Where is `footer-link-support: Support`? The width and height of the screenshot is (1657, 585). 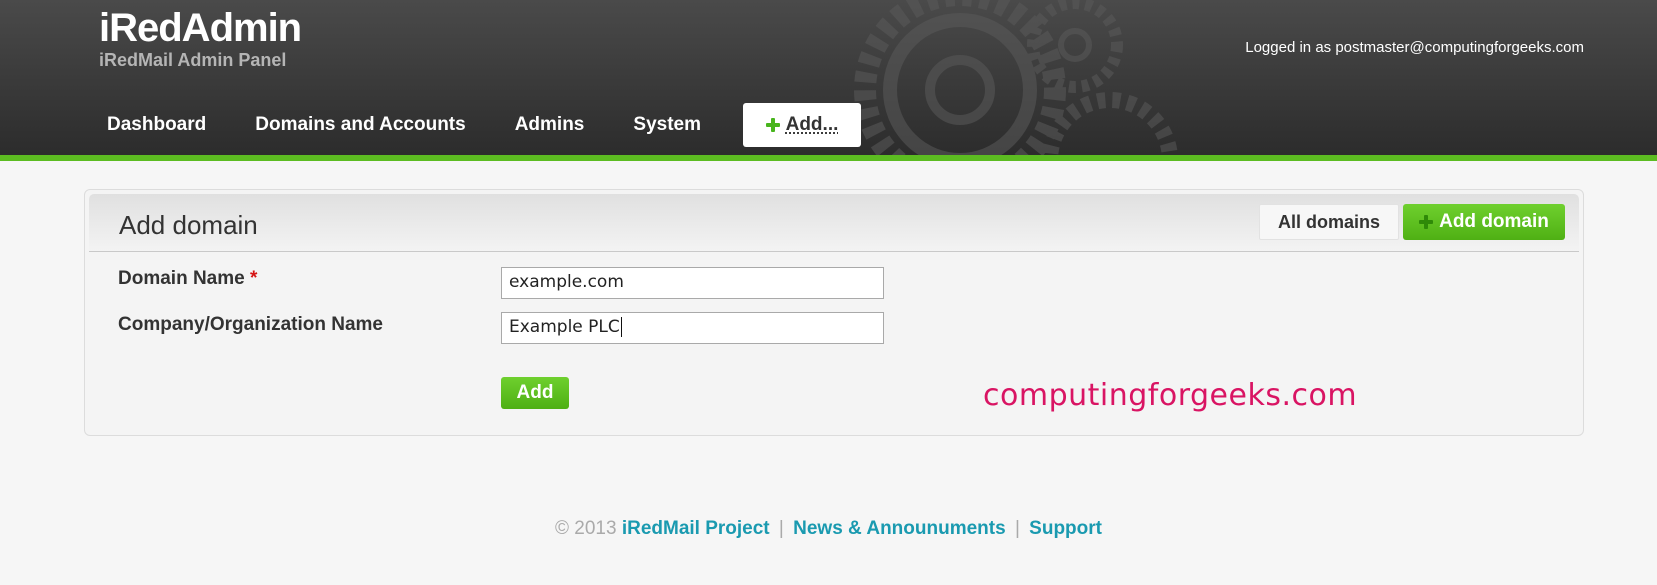 footer-link-support: Support is located at coordinates (1065, 528).